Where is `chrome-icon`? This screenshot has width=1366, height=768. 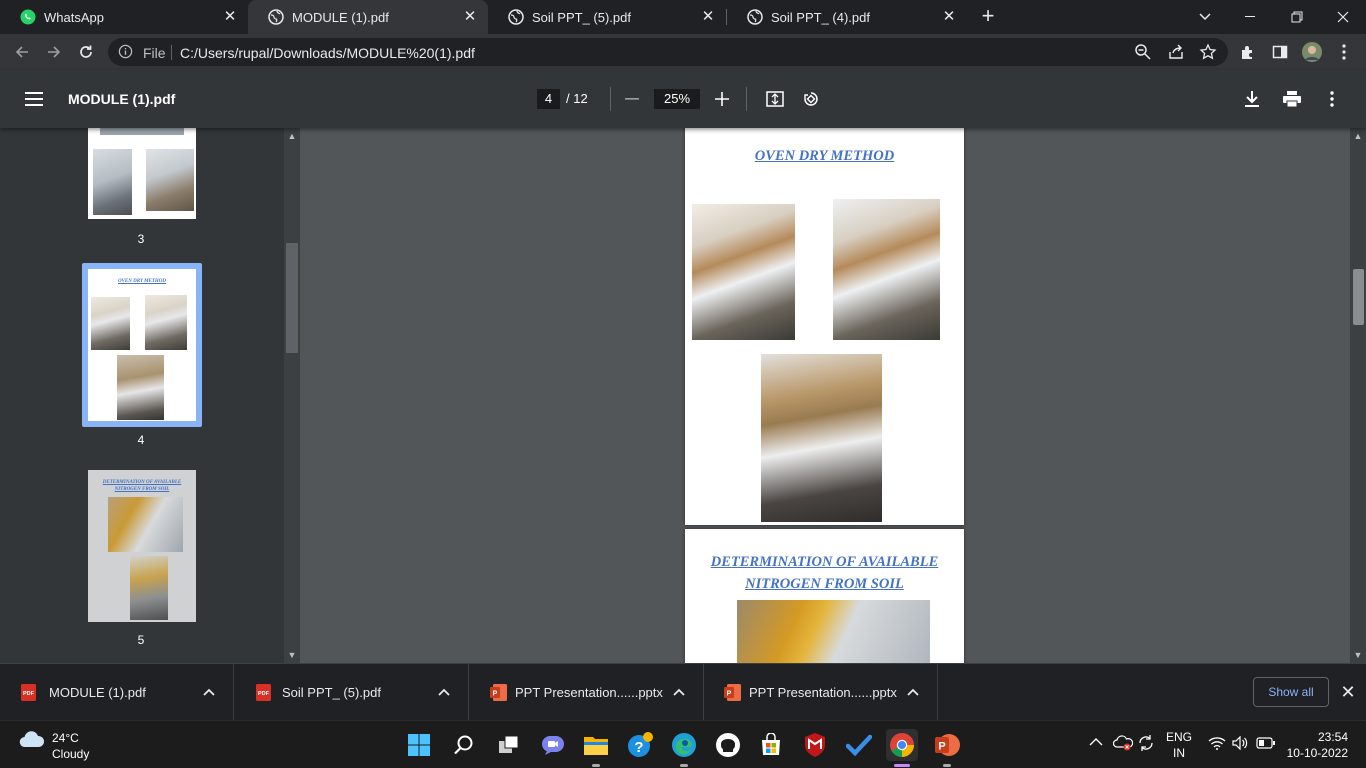 chrome-icon is located at coordinates (902, 748).